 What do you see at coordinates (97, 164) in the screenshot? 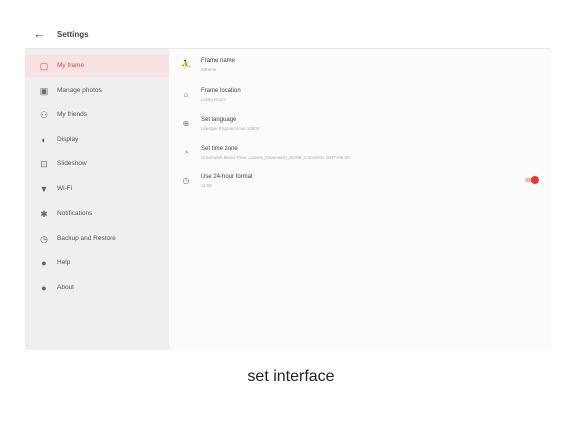
I see `sidebar-item-slideshow: ⊡ Slideshow` at bounding box center [97, 164].